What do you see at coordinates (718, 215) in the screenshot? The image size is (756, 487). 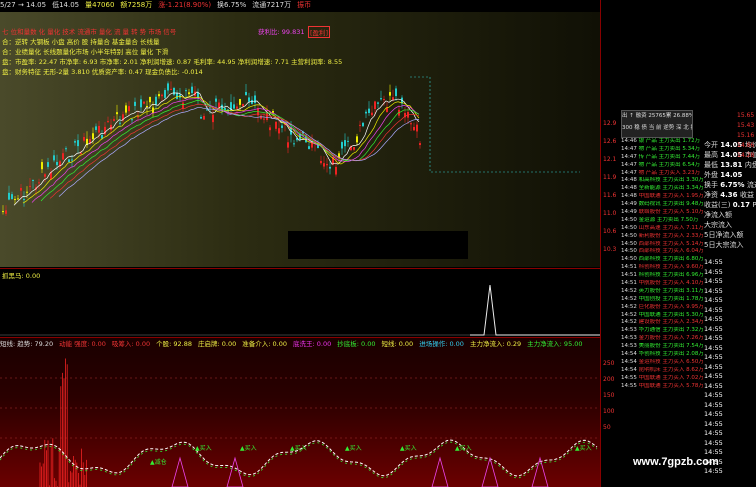 I see `summary-row: 净流入额` at bounding box center [718, 215].